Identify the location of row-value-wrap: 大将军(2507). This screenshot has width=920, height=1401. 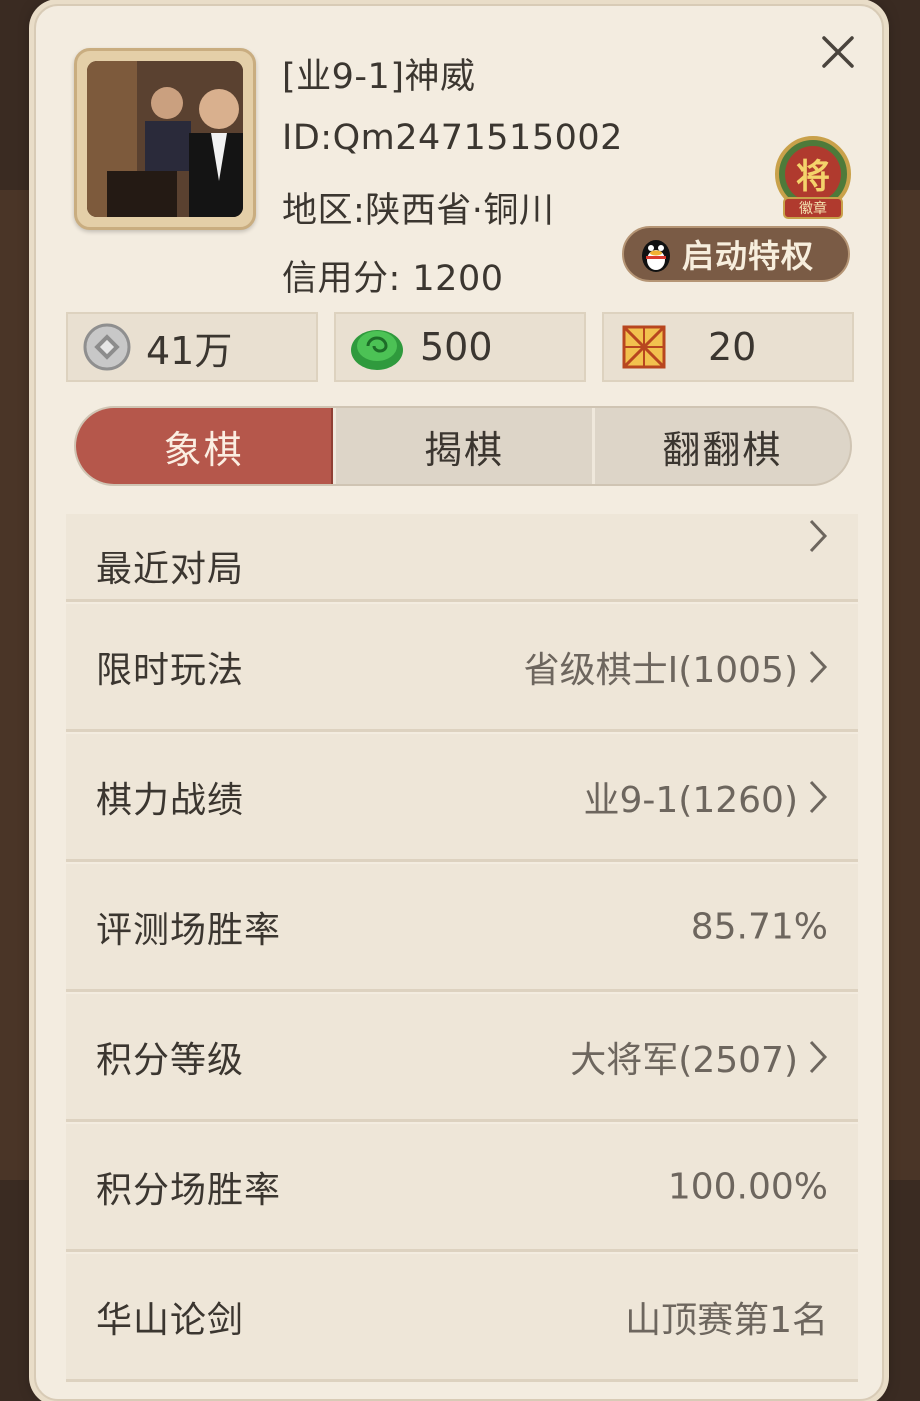
(699, 1057).